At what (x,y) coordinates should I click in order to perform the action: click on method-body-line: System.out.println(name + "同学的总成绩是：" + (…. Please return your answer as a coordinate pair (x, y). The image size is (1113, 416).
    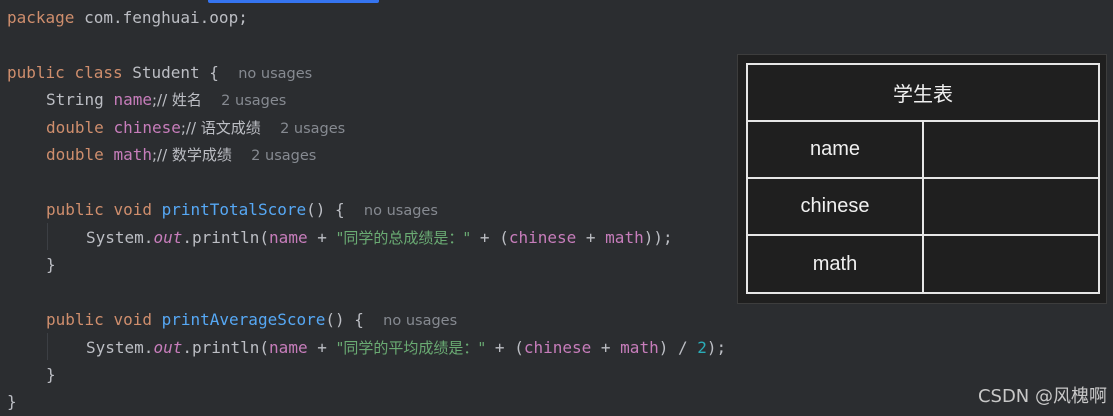
    Looking at the image, I should click on (379, 237).